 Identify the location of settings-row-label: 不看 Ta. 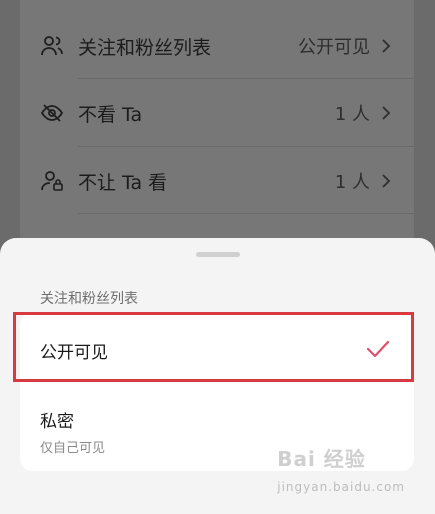
(110, 114).